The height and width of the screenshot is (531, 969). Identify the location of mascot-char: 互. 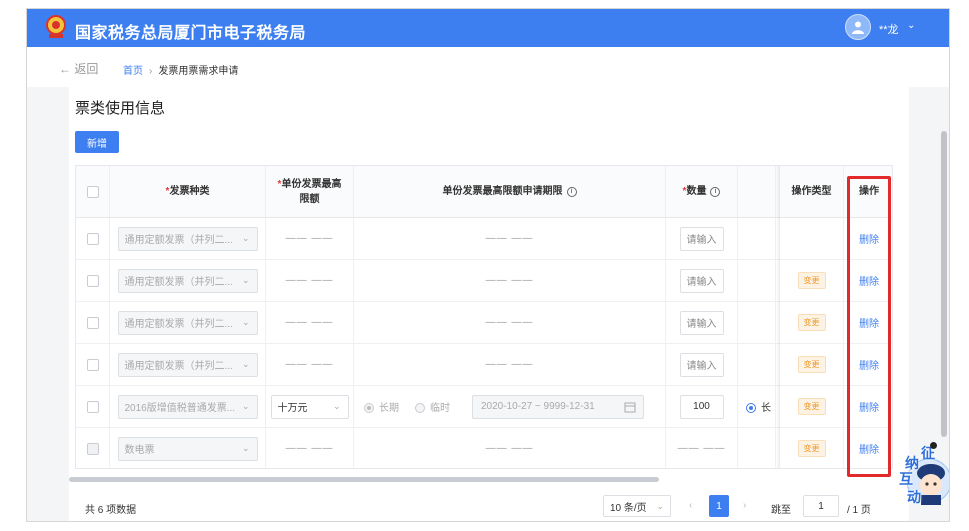
(906, 479).